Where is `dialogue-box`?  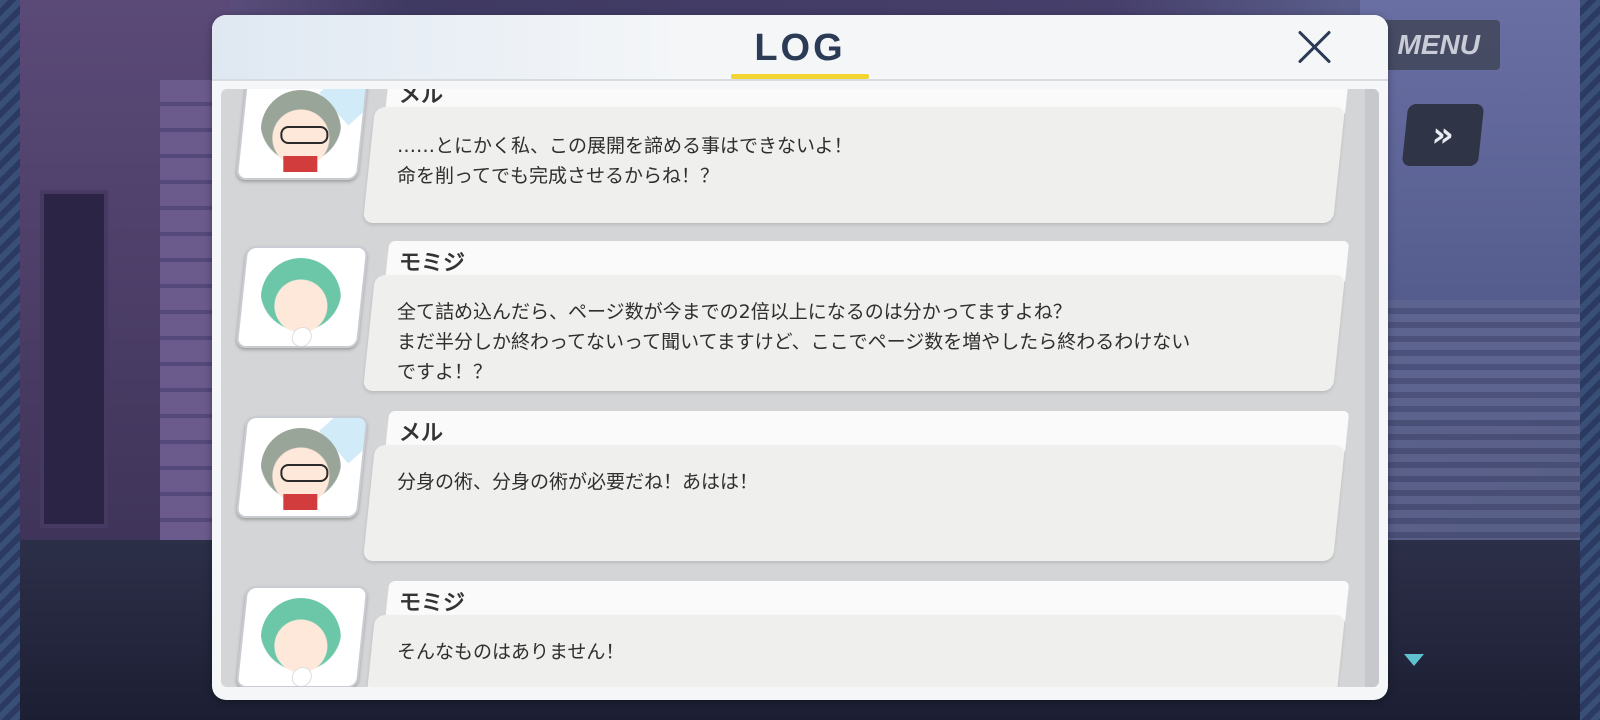
dialogue-box is located at coordinates (854, 503).